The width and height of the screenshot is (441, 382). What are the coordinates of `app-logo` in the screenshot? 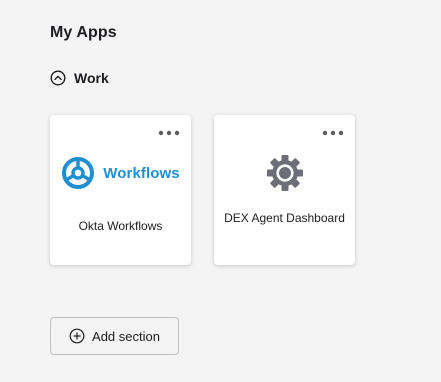 It's located at (284, 173).